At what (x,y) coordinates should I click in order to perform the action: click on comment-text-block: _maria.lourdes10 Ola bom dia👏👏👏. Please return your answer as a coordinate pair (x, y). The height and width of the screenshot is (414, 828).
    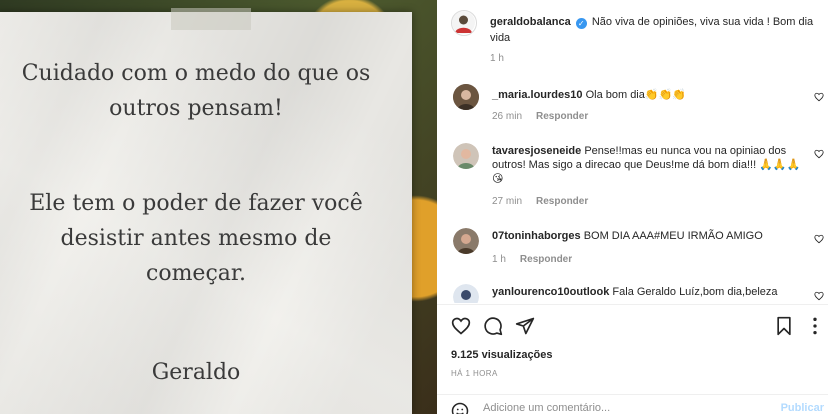
    Looking at the image, I should click on (589, 94).